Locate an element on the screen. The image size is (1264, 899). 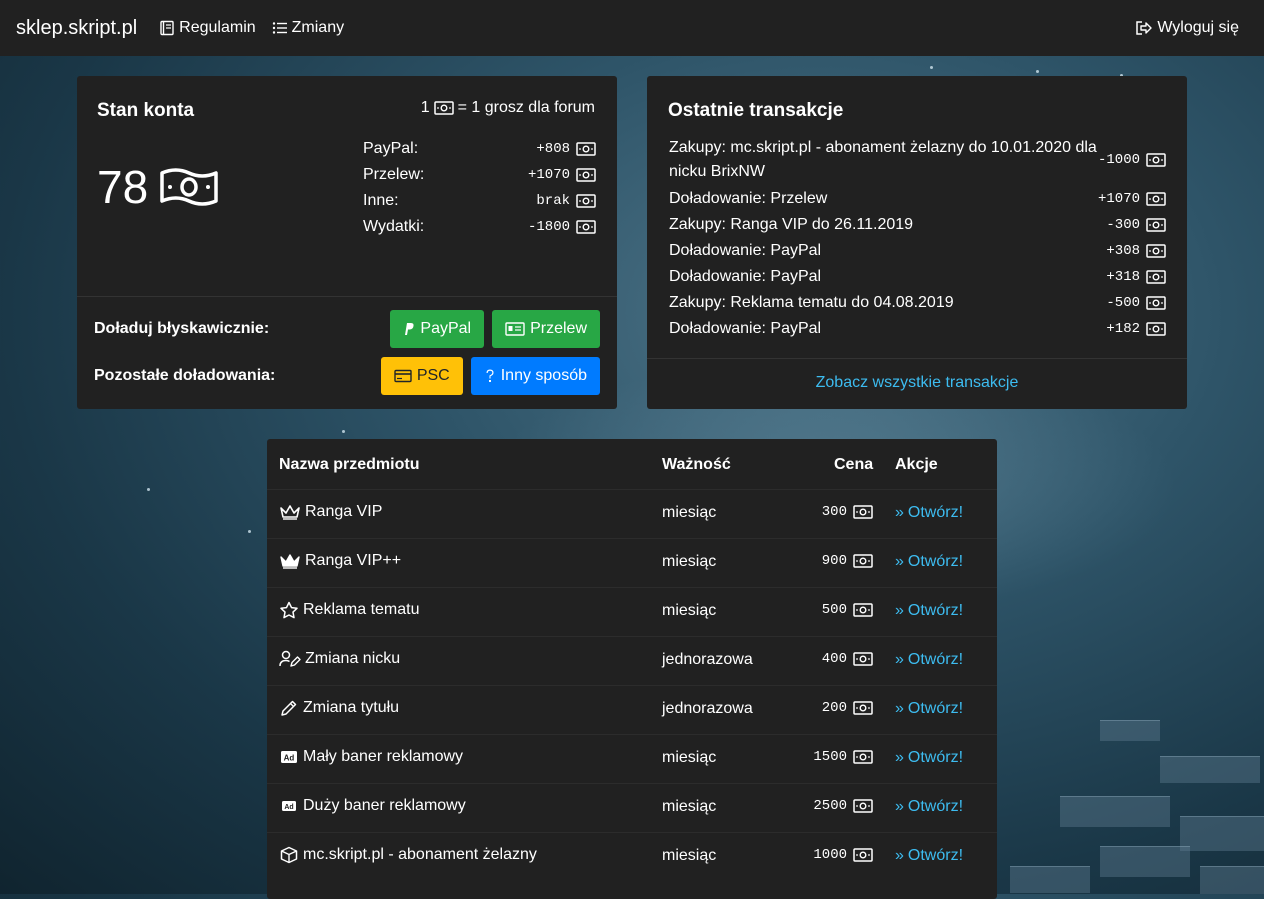
stat-value: -1800 is located at coordinates (548, 227).